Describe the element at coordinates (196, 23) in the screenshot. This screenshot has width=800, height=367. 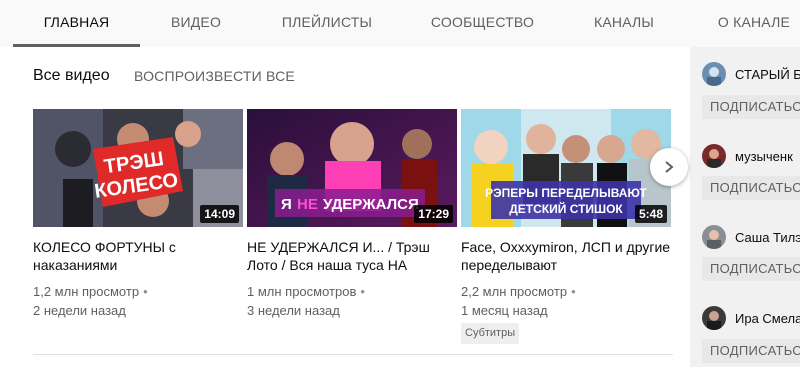
I see `tab-videos: ВИДЕО` at that location.